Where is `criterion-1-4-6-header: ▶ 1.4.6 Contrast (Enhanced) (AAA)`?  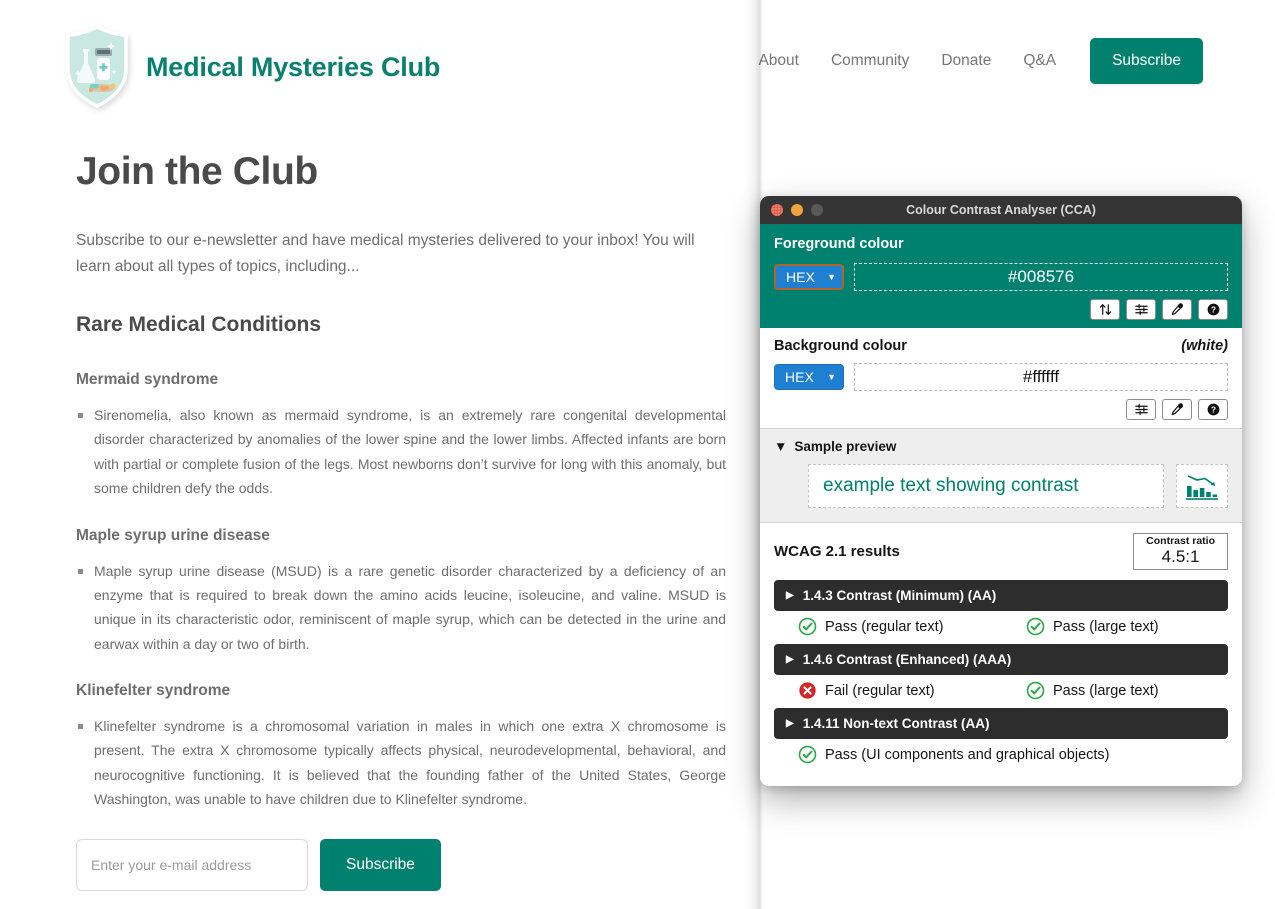
criterion-1-4-6-header: ▶ 1.4.6 Contrast (Enhanced) (AAA) is located at coordinates (1001, 660).